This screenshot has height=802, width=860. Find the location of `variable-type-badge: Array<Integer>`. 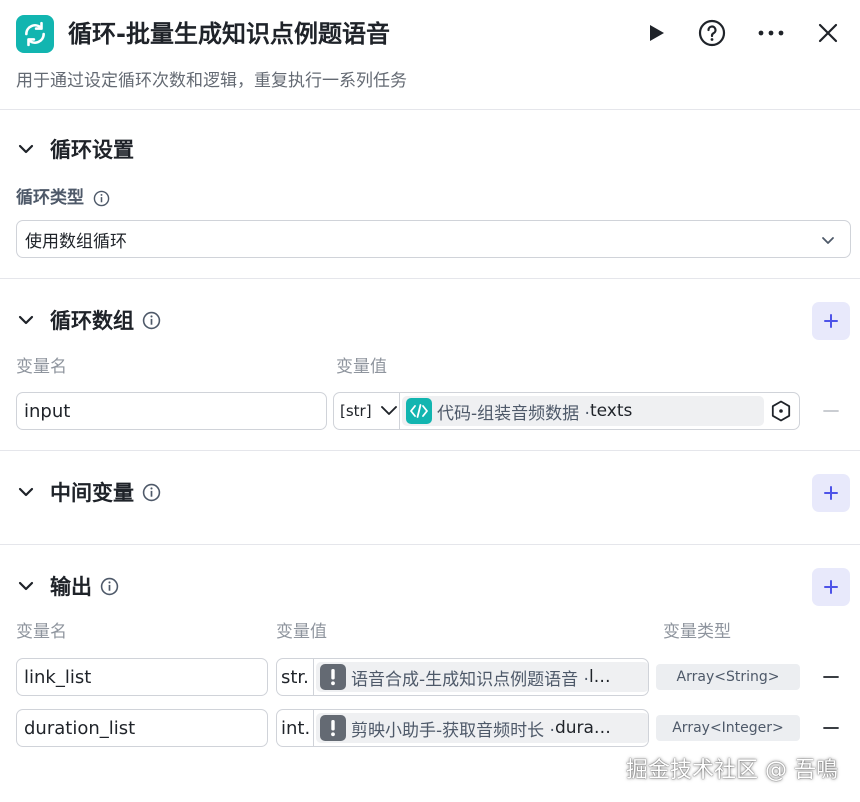

variable-type-badge: Array<Integer> is located at coordinates (728, 728).